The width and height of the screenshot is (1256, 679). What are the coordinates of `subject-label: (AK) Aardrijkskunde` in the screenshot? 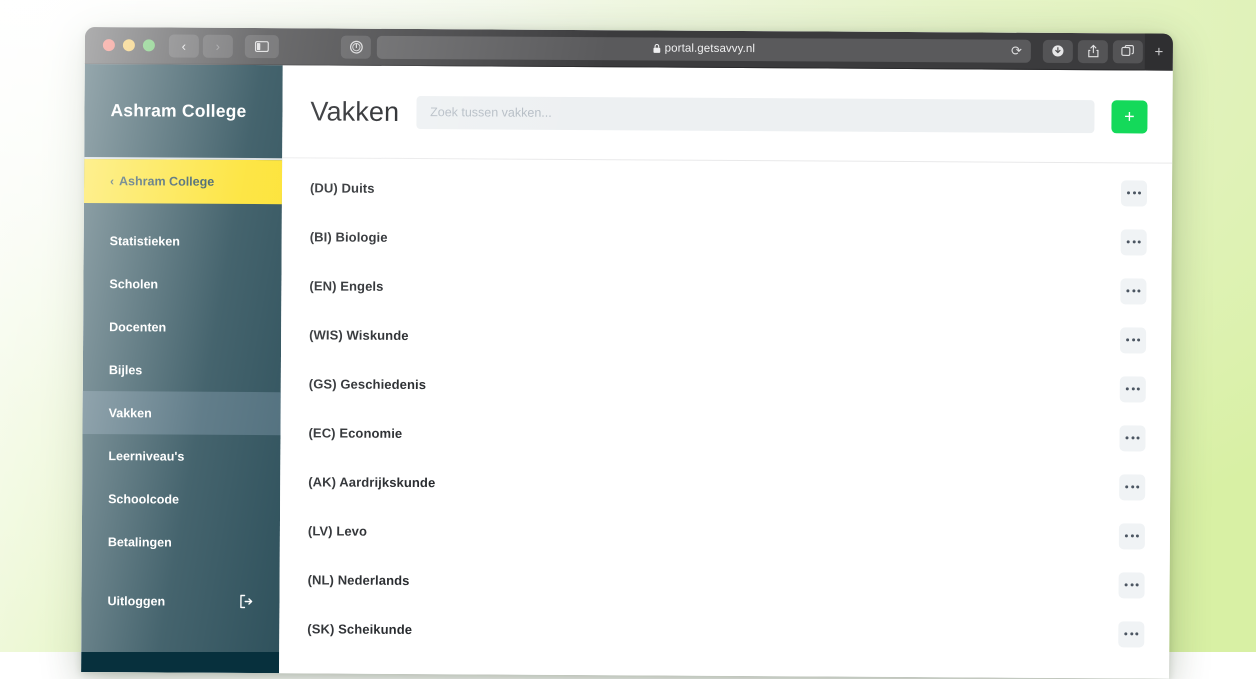 It's located at (371, 482).